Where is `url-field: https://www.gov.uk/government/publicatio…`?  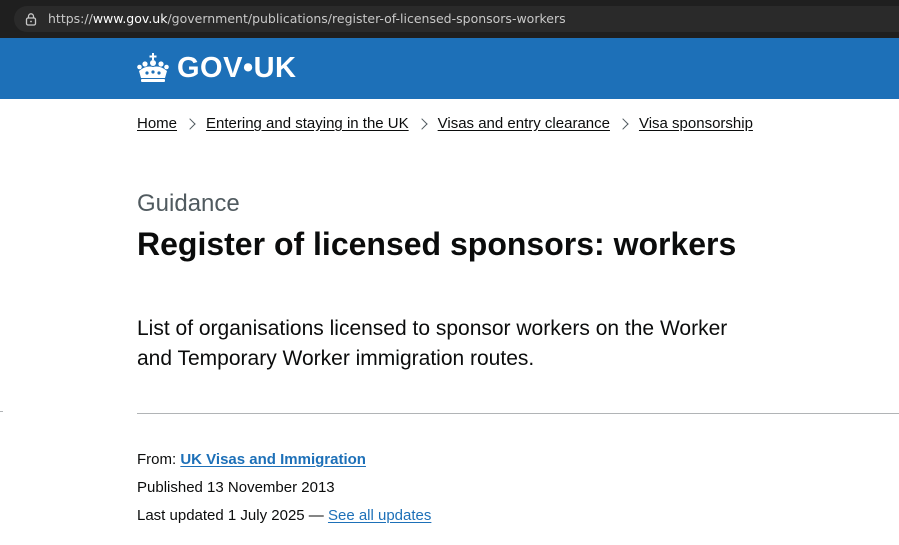 url-field: https://www.gov.uk/government/publicatio… is located at coordinates (456, 19).